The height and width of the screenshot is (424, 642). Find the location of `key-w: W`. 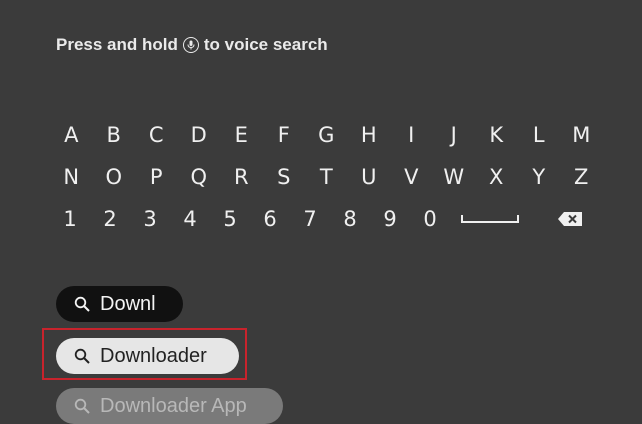

key-w: W is located at coordinates (454, 177).